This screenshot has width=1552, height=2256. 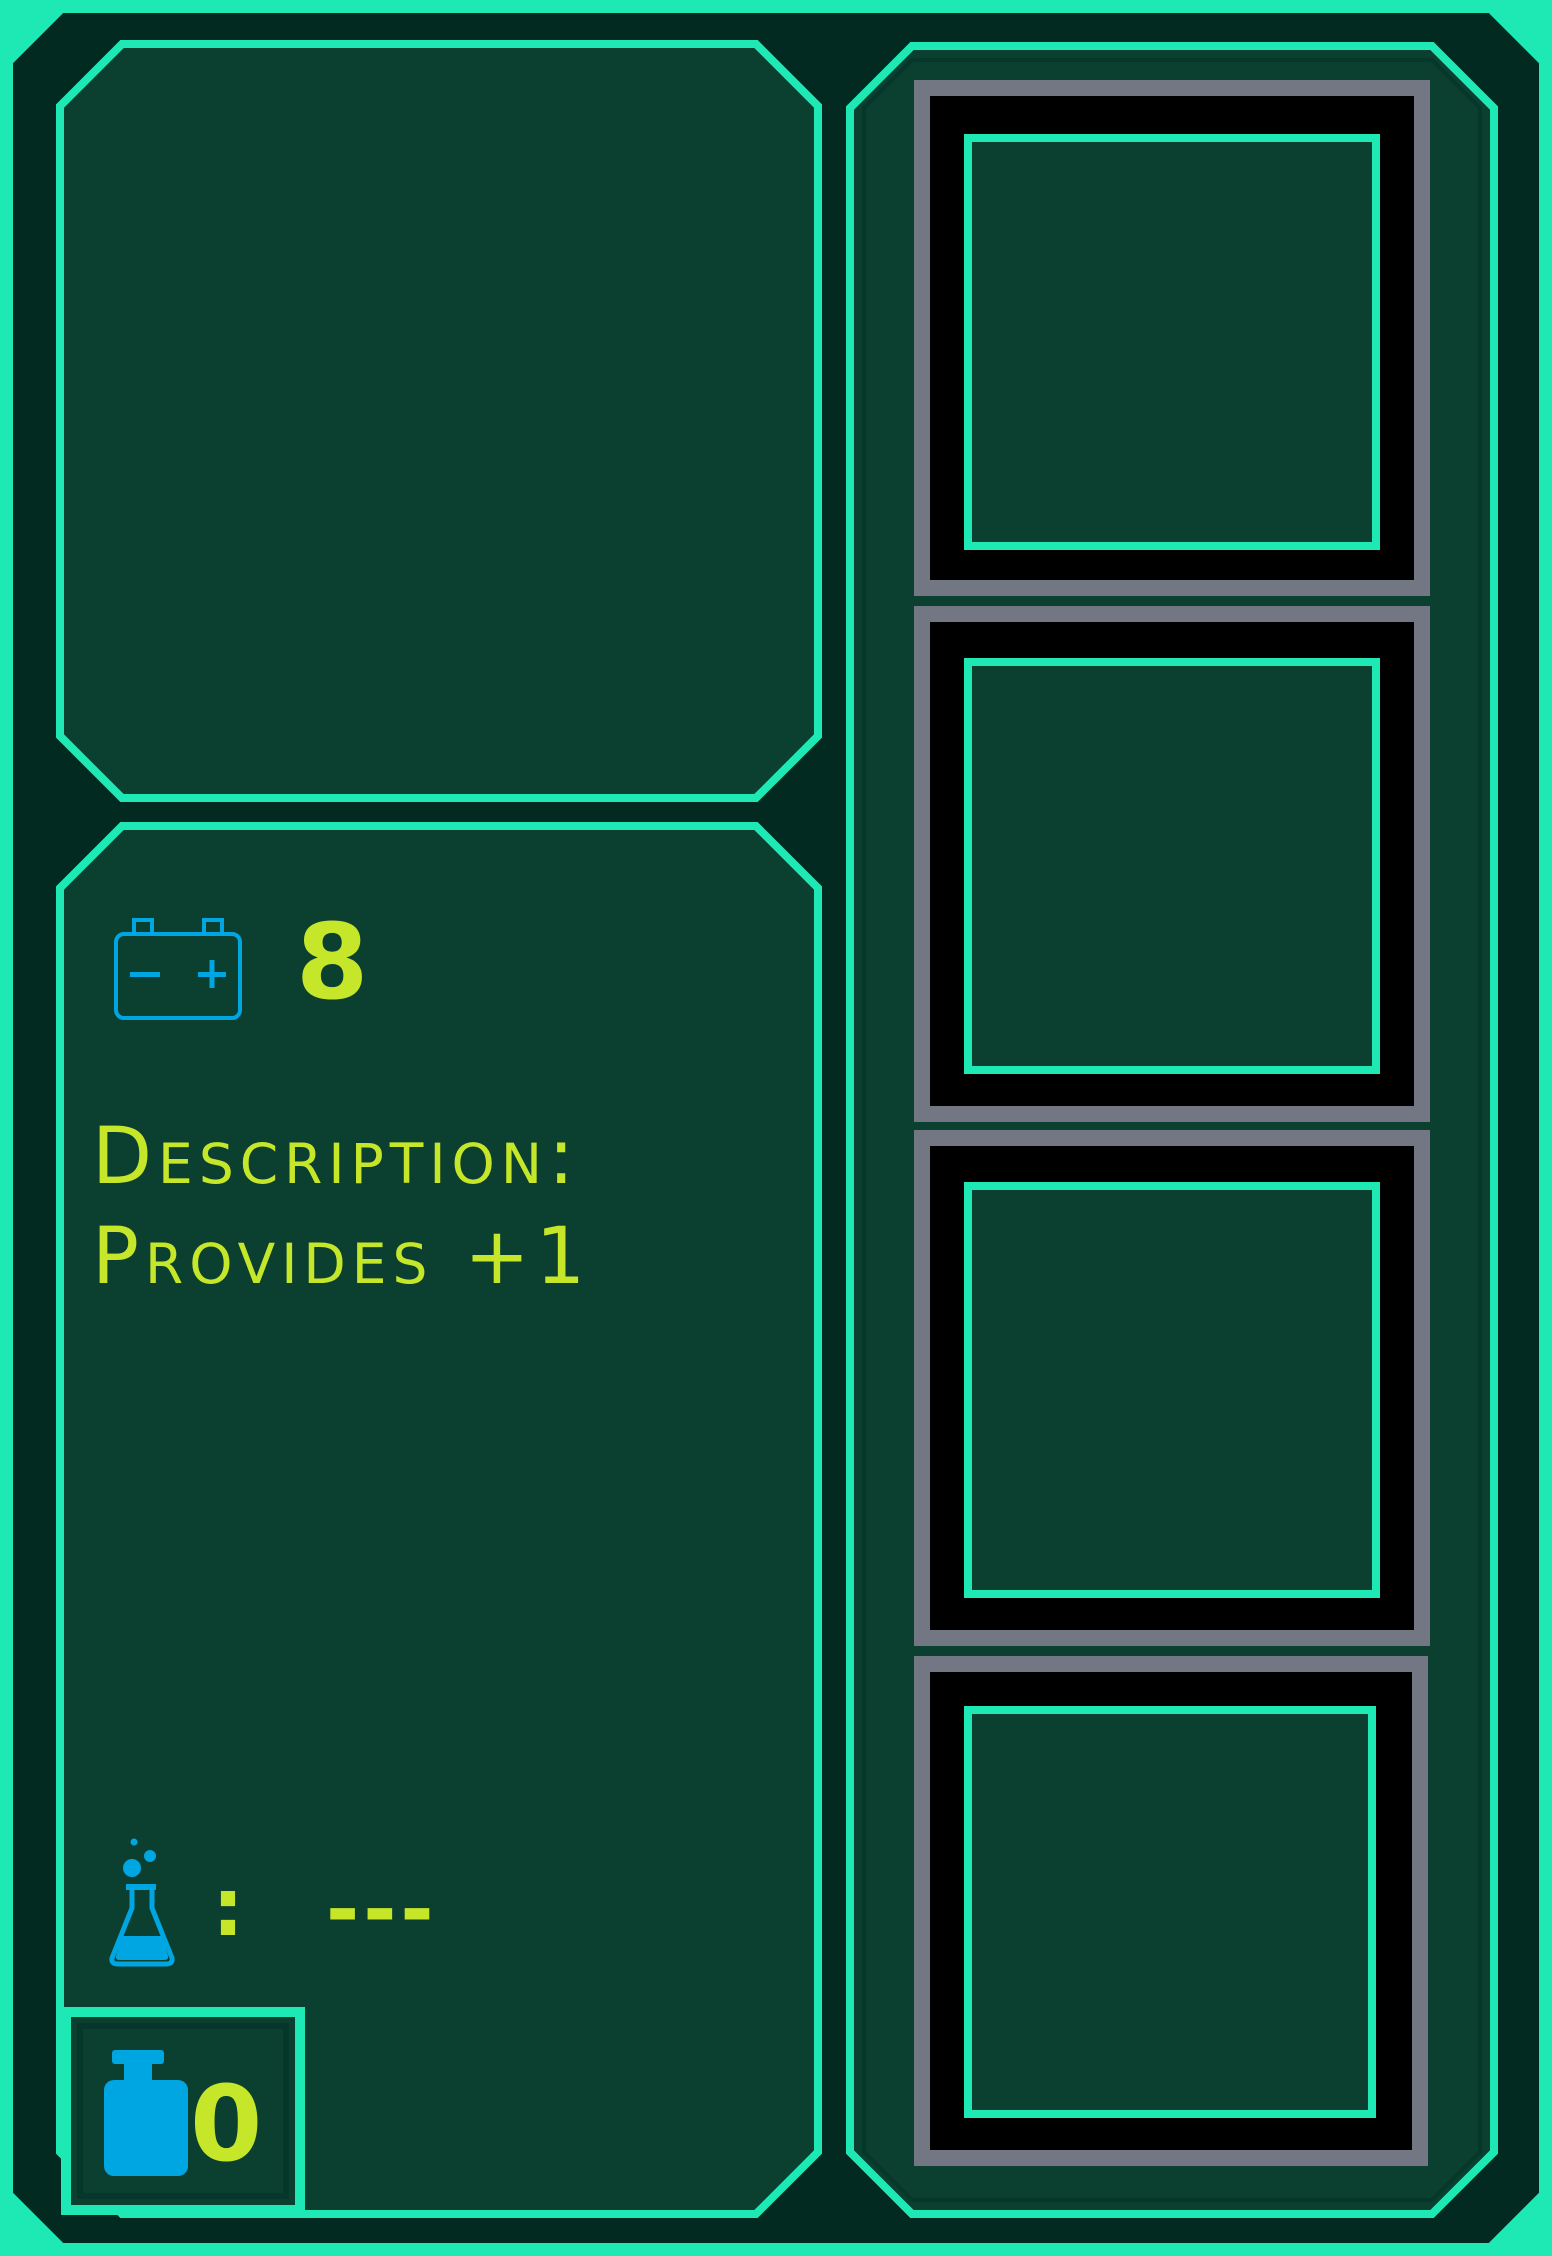 What do you see at coordinates (342, 1257) in the screenshot?
I see `description-text: Provides +1` at bounding box center [342, 1257].